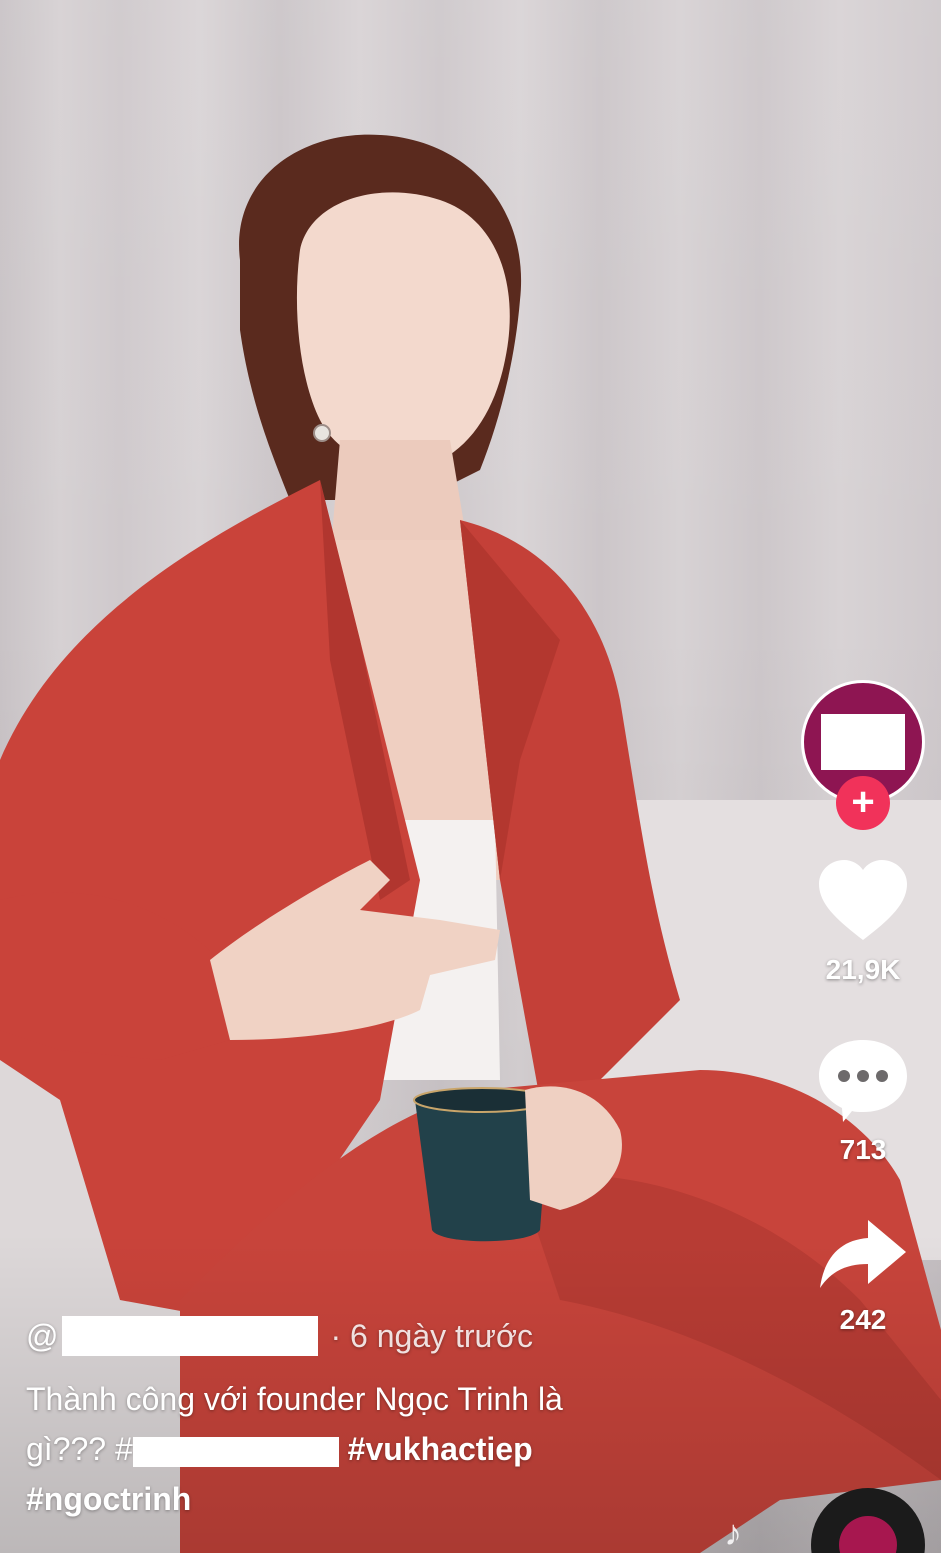  I want to click on author-line: @ · 6 ngày trước, so click(356, 1336).